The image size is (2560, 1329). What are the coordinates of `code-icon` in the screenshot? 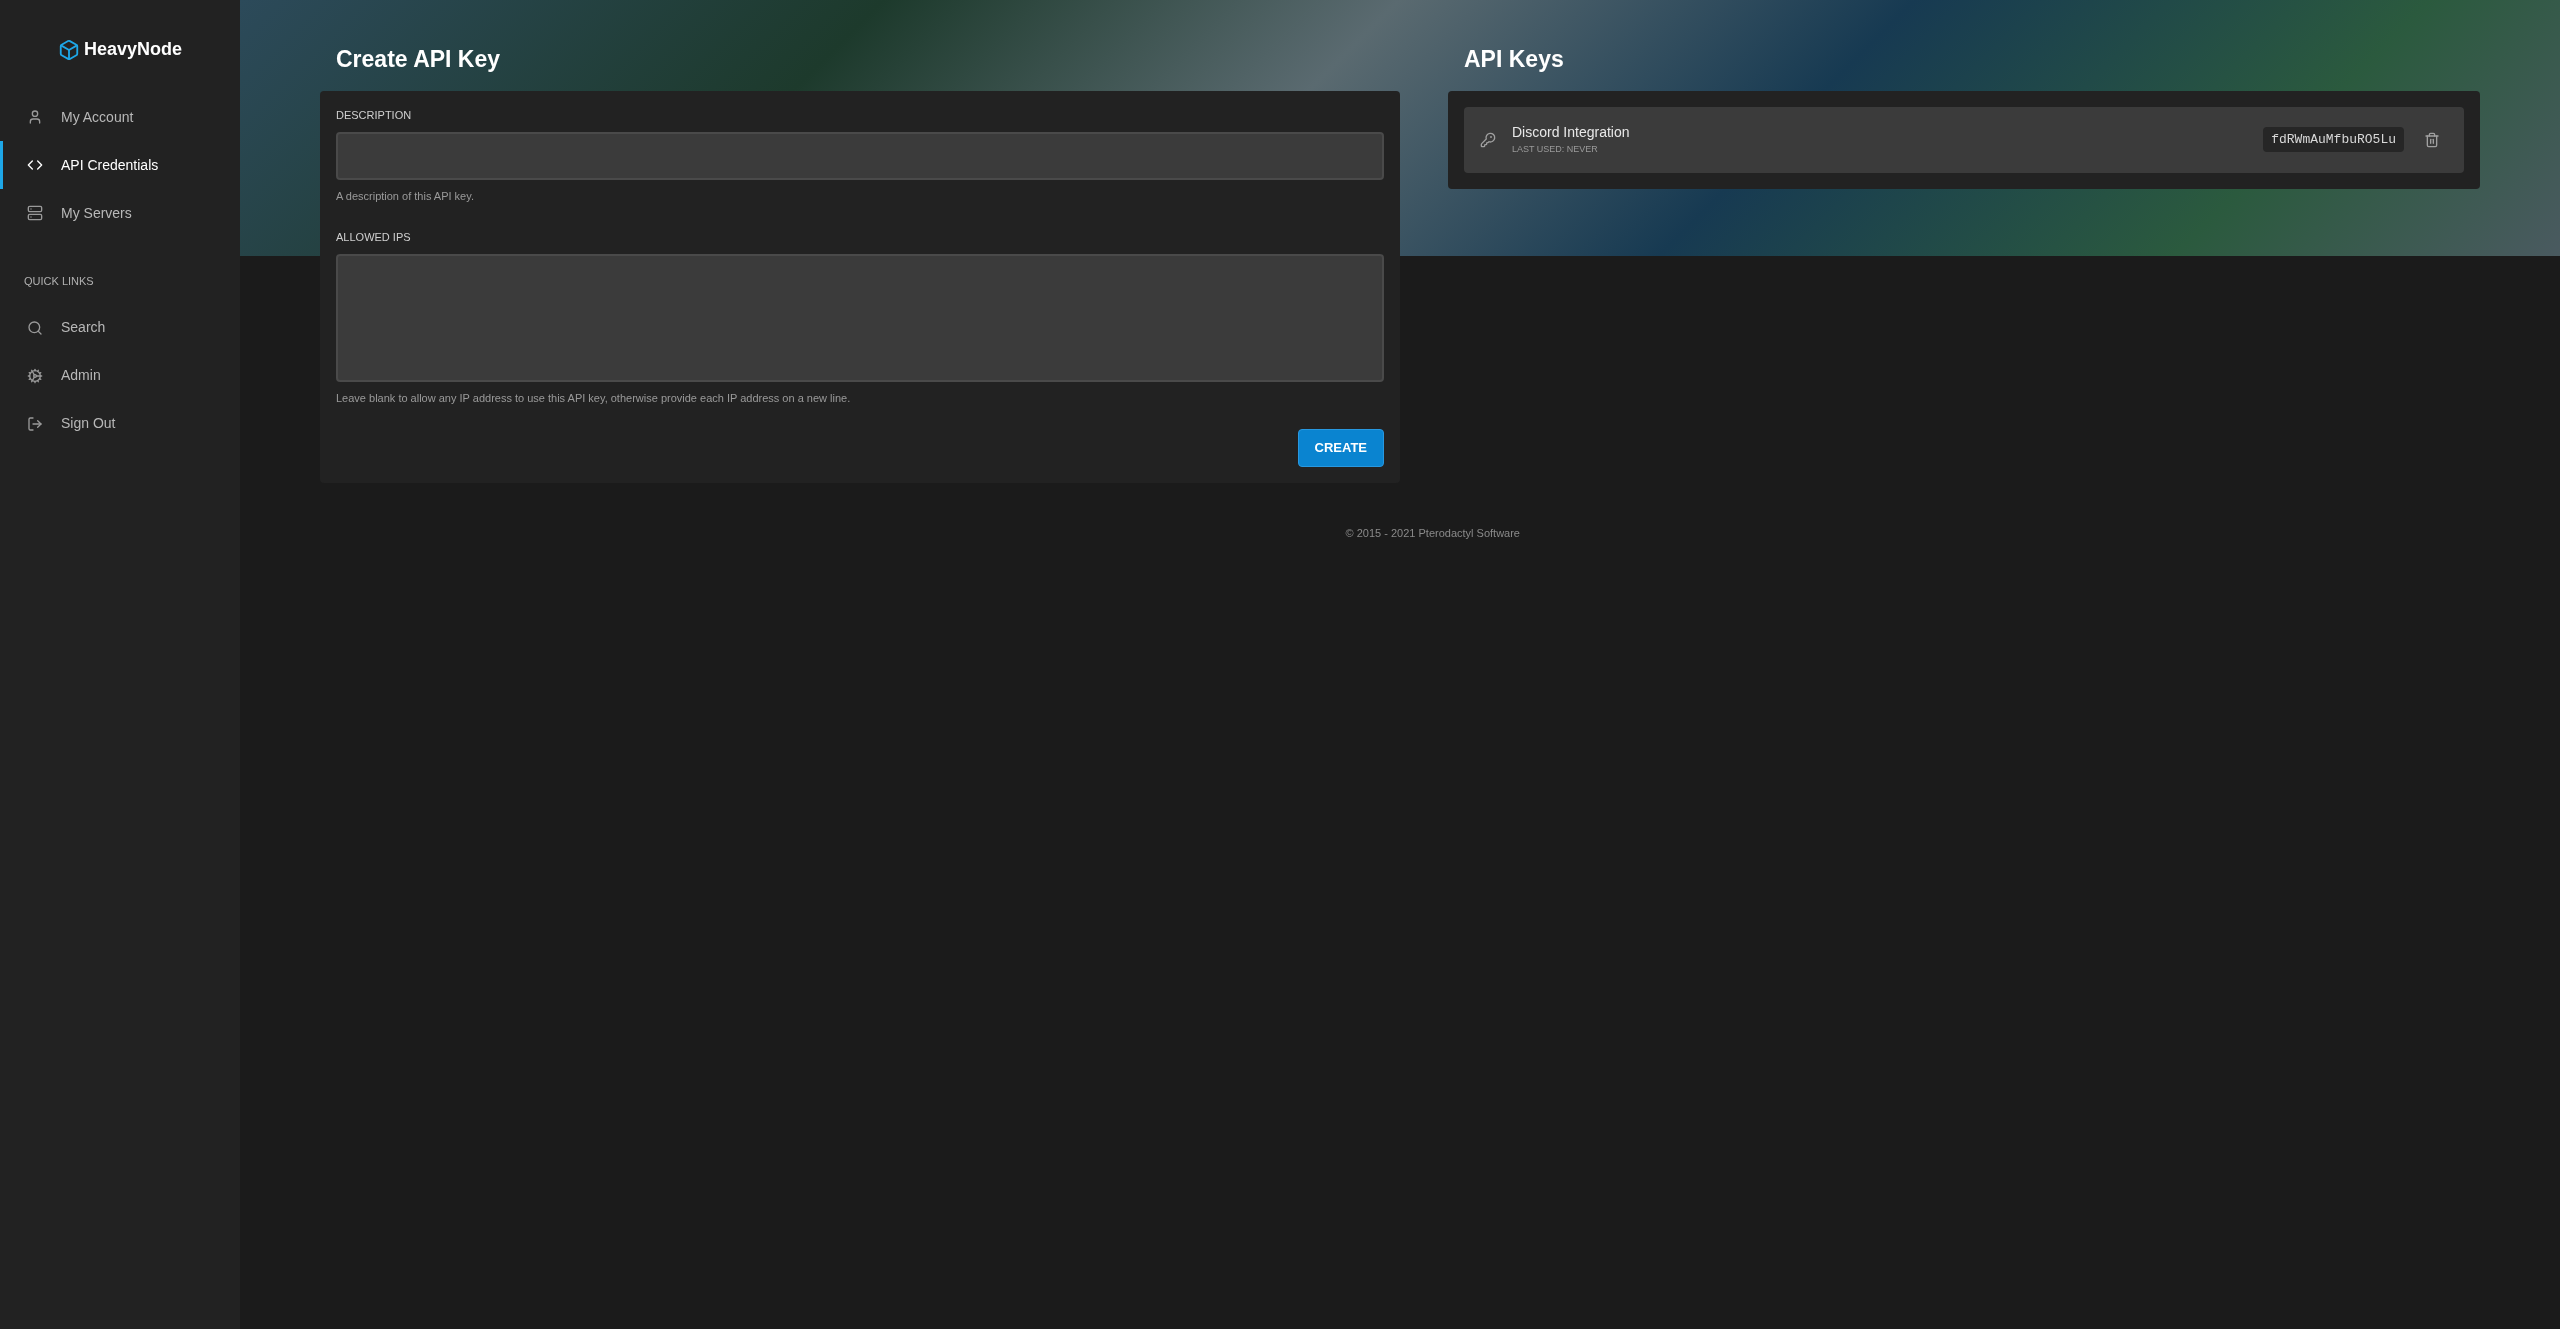 It's located at (35, 165).